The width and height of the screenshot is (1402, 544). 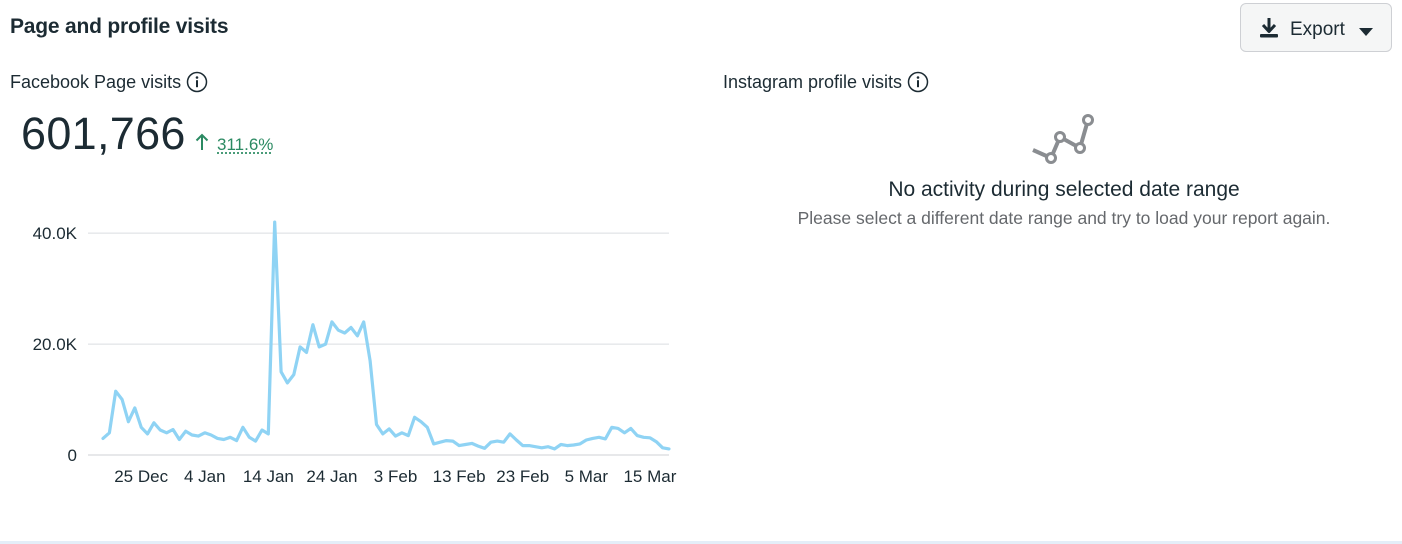 I want to click on export-button: Export, so click(x=1316, y=27).